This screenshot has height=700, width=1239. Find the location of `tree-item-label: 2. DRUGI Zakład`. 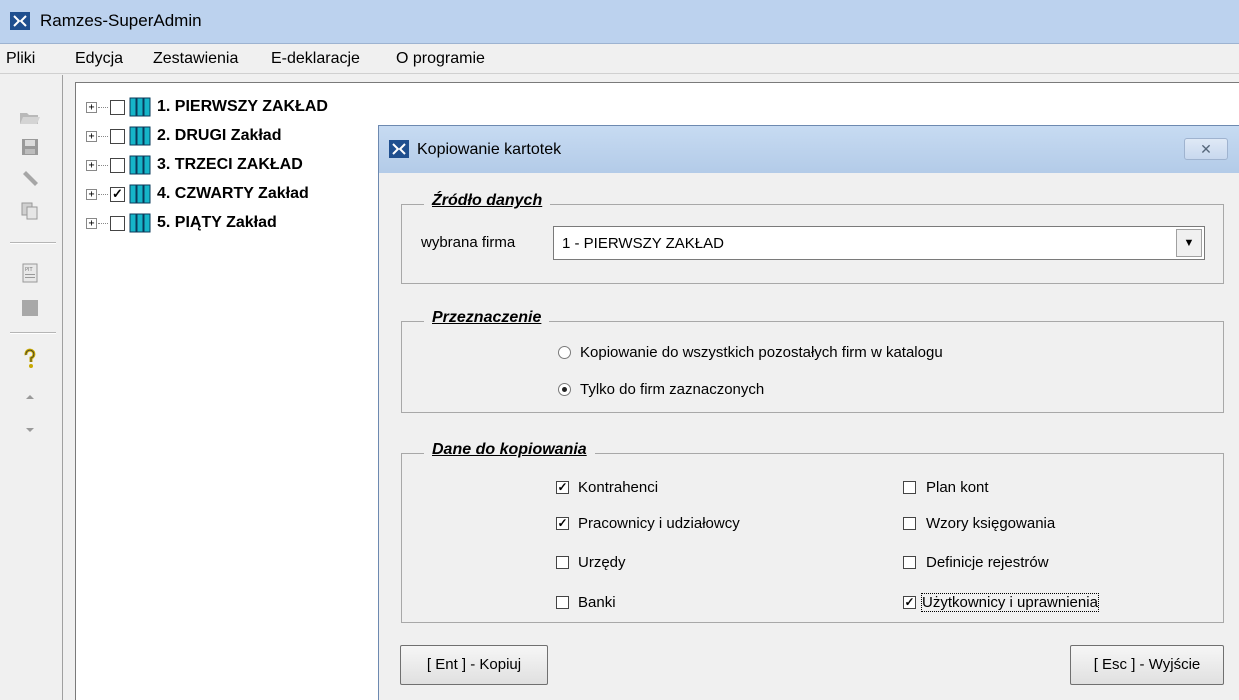

tree-item-label: 2. DRUGI Zakład is located at coordinates (219, 135).